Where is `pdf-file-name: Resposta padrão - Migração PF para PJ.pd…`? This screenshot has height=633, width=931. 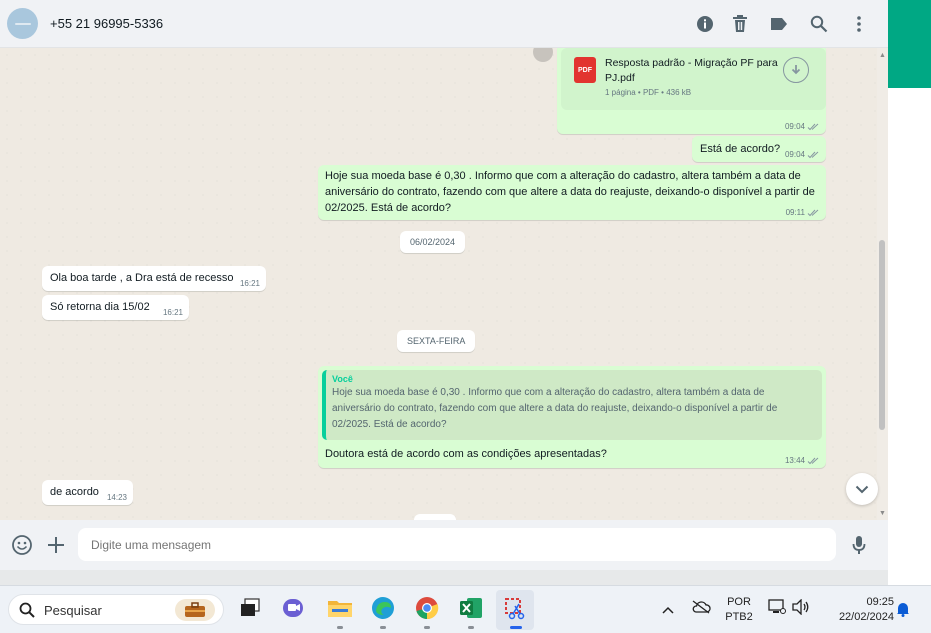
pdf-file-name: Resposta padrão - Migração PF para PJ.pd… is located at coordinates (691, 70).